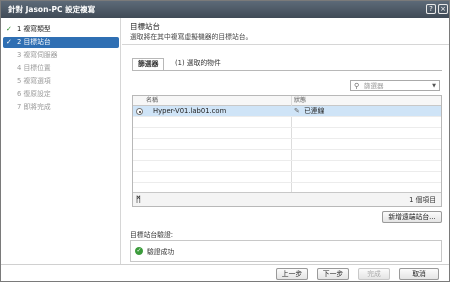 This screenshot has height=282, width=450. I want to click on wizard-step-label: 5, so click(19, 81).